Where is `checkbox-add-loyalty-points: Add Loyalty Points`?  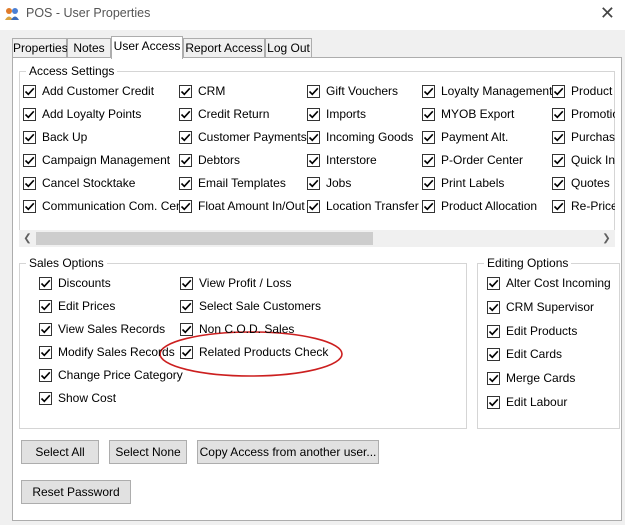 checkbox-add-loyalty-points: Add Loyalty Points is located at coordinates (82, 114).